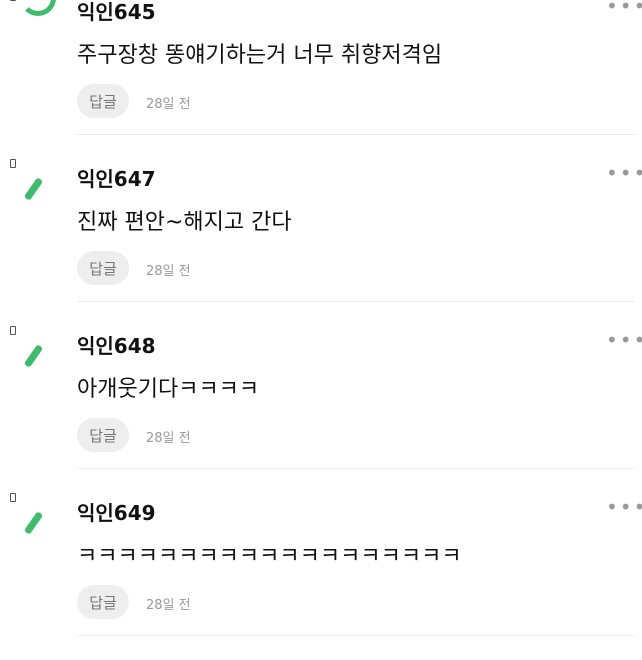 The height and width of the screenshot is (660, 642). What do you see at coordinates (168, 389) in the screenshot?
I see `comment-text: 아개웃기다ㅋㅋㅋㅋ` at bounding box center [168, 389].